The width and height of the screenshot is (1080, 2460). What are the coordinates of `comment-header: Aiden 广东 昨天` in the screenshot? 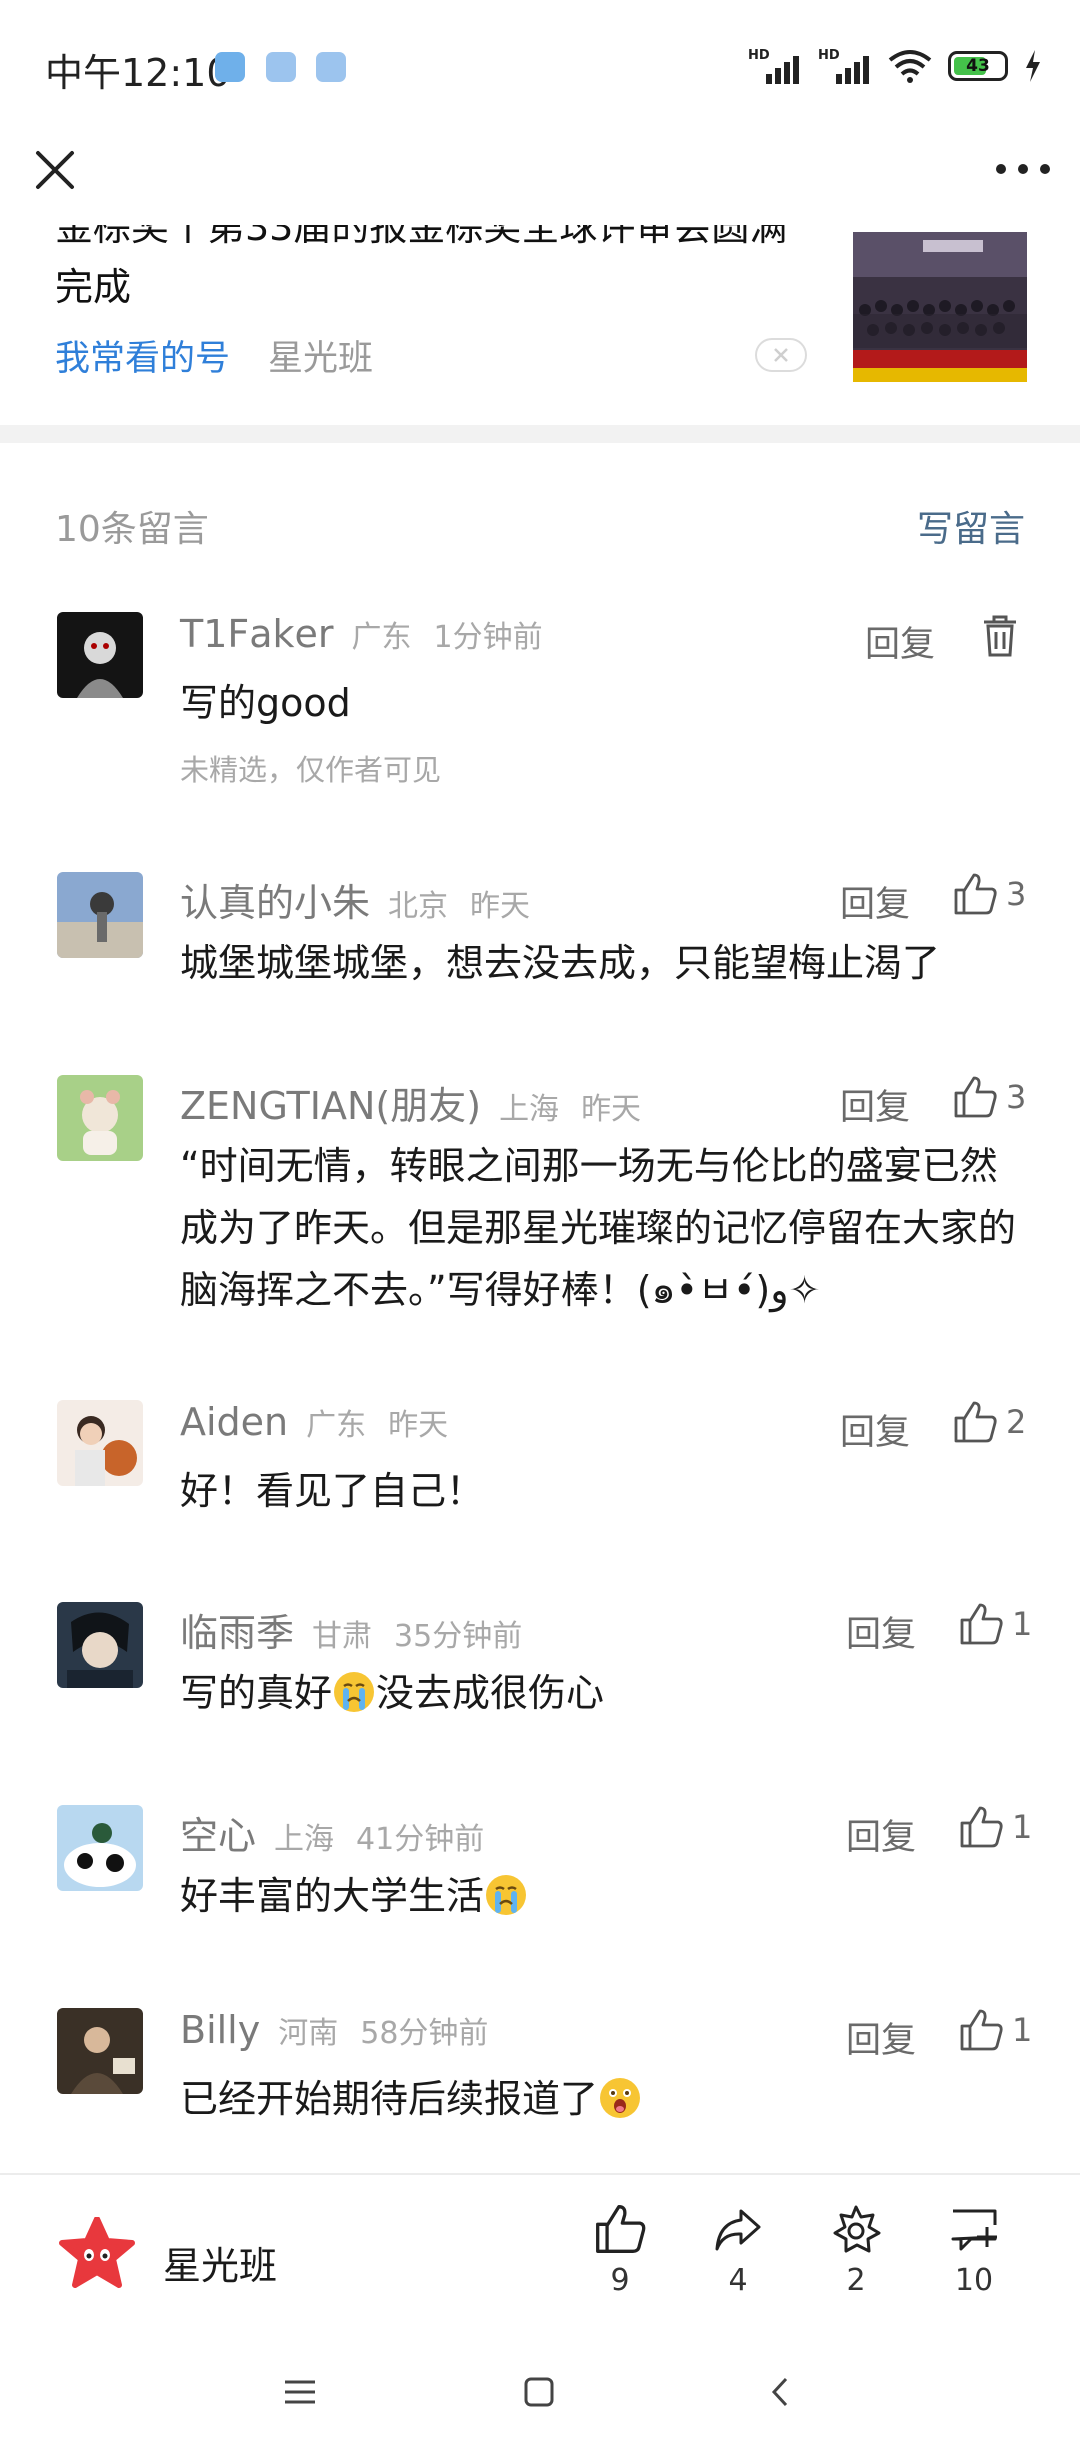 It's located at (314, 1425).